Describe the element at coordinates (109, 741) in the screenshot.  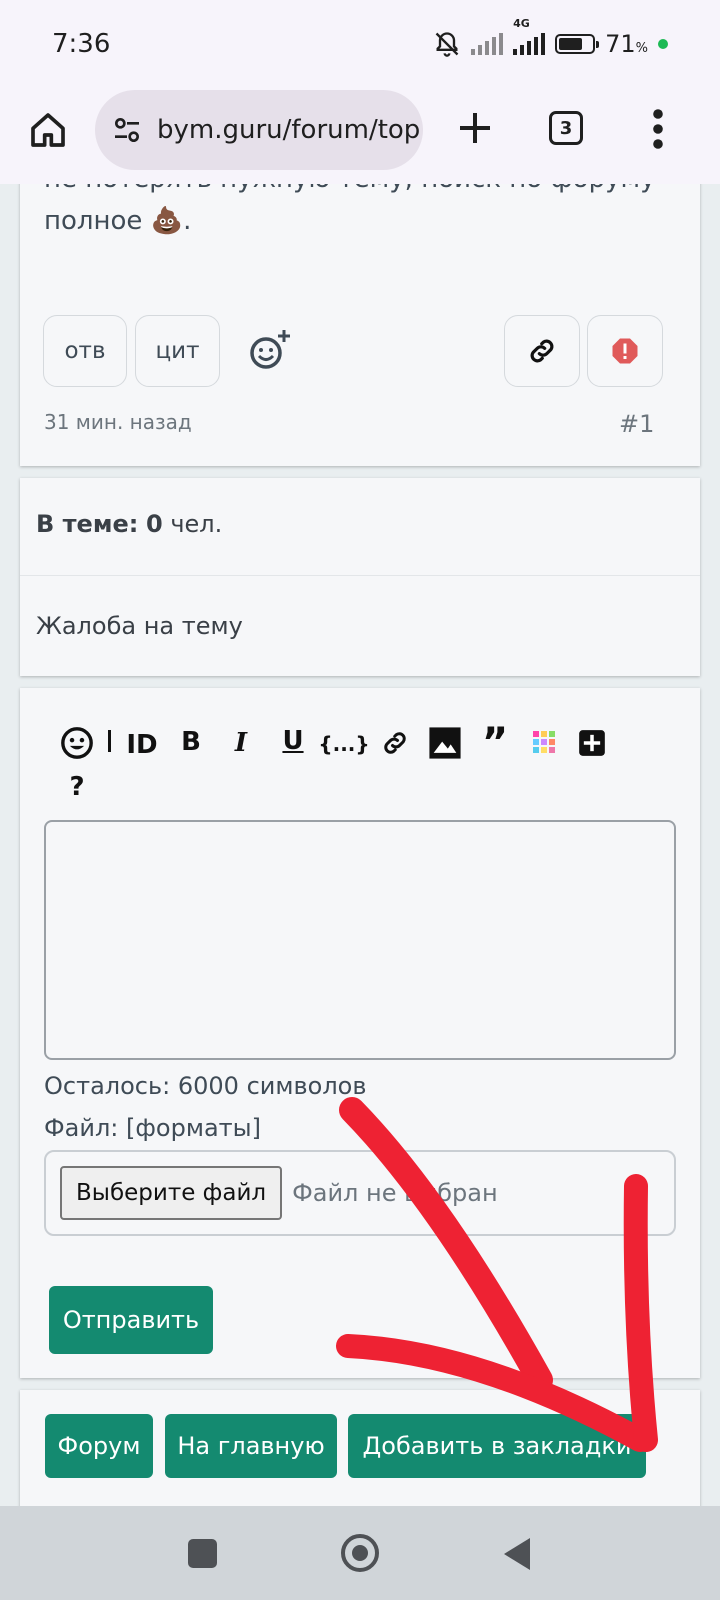
I see `toolbar-separator` at that location.